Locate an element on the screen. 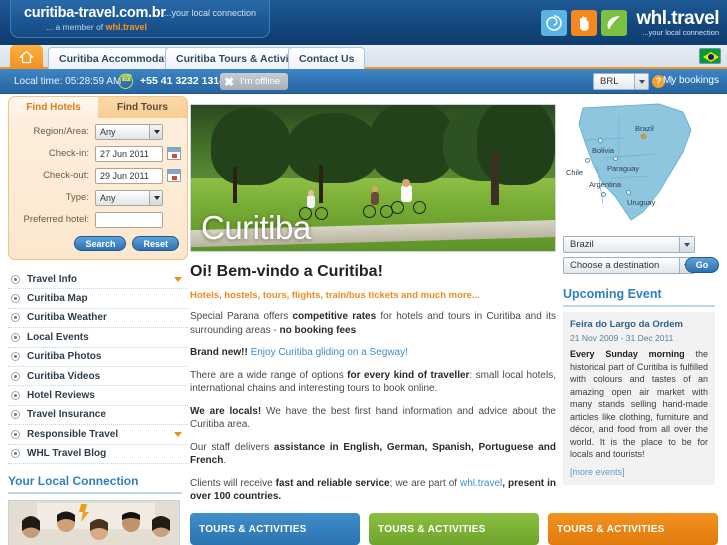 The width and height of the screenshot is (727, 545). preferred-hotel-input is located at coordinates (129, 219).